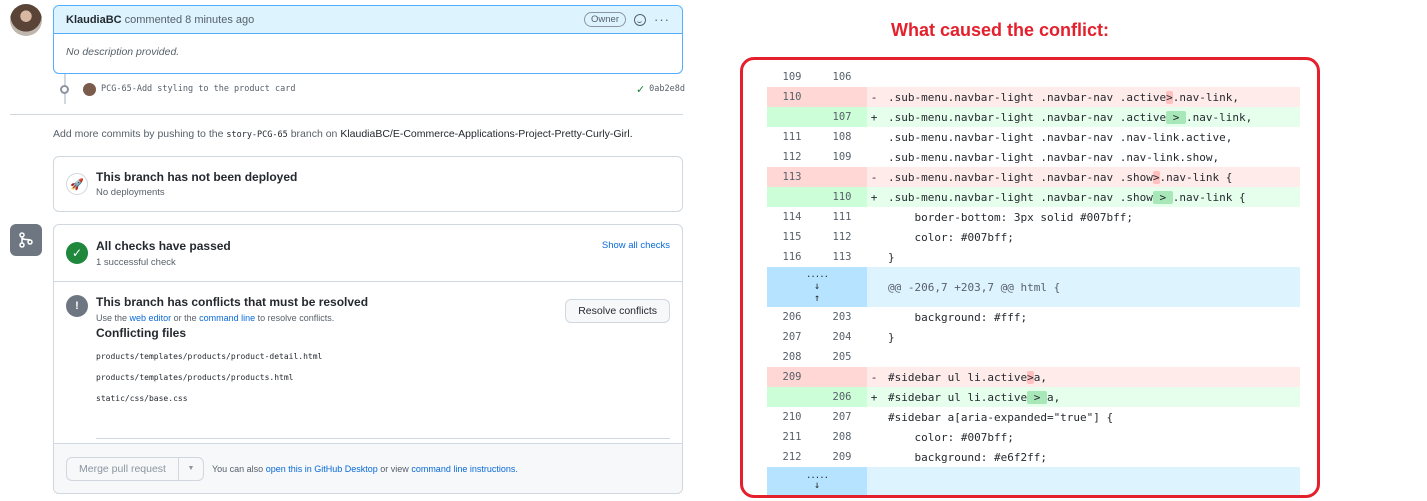 This screenshot has width=1427, height=501. Describe the element at coordinates (77, 306) in the screenshot. I see `alert-icon: !` at that location.